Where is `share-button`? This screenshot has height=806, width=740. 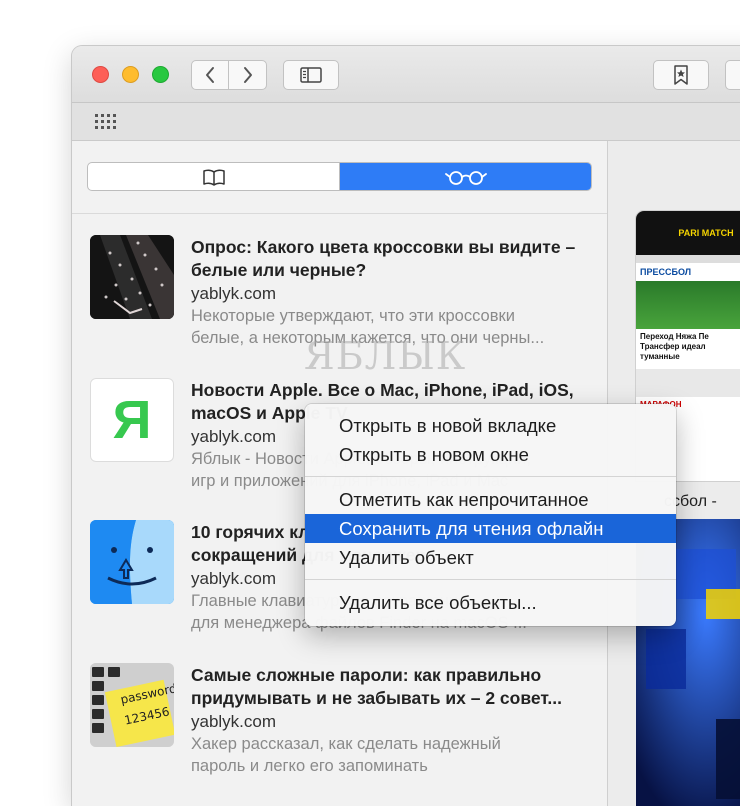
share-button is located at coordinates (732, 75).